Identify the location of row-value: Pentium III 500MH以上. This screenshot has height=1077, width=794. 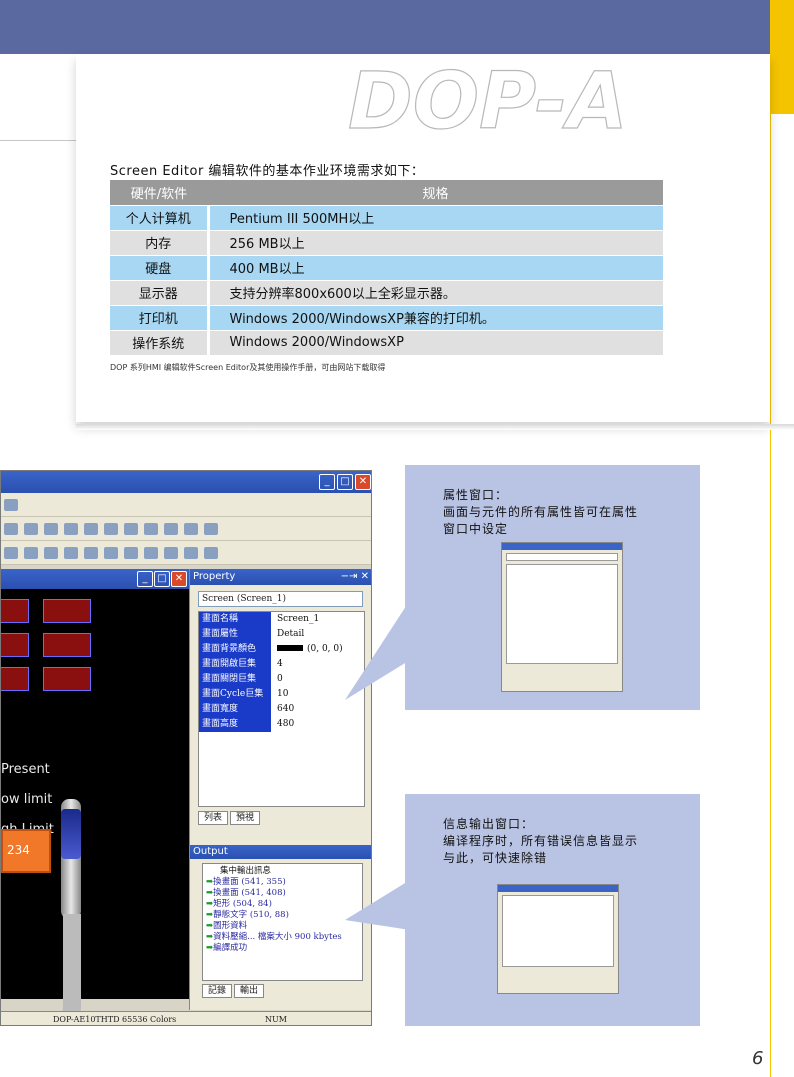
(435, 218).